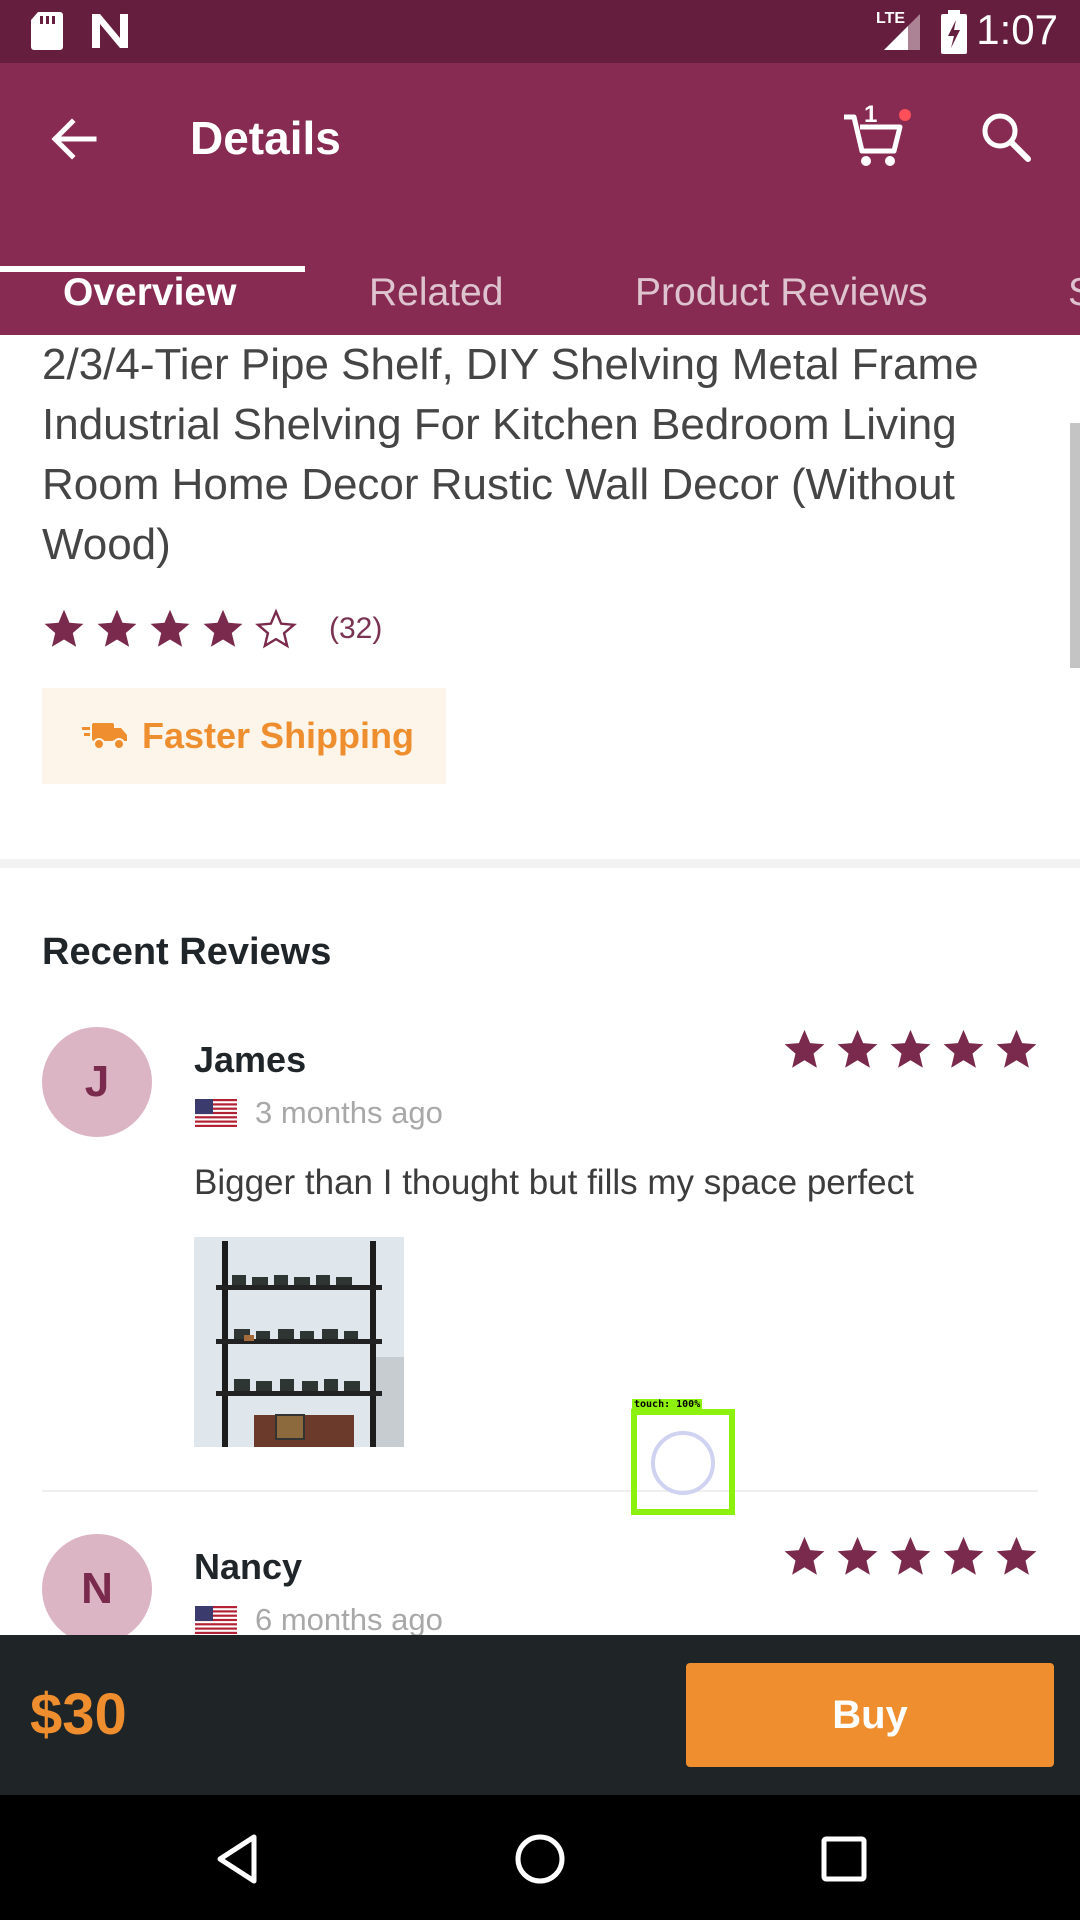  What do you see at coordinates (265, 138) in the screenshot?
I see `page-title: Details` at bounding box center [265, 138].